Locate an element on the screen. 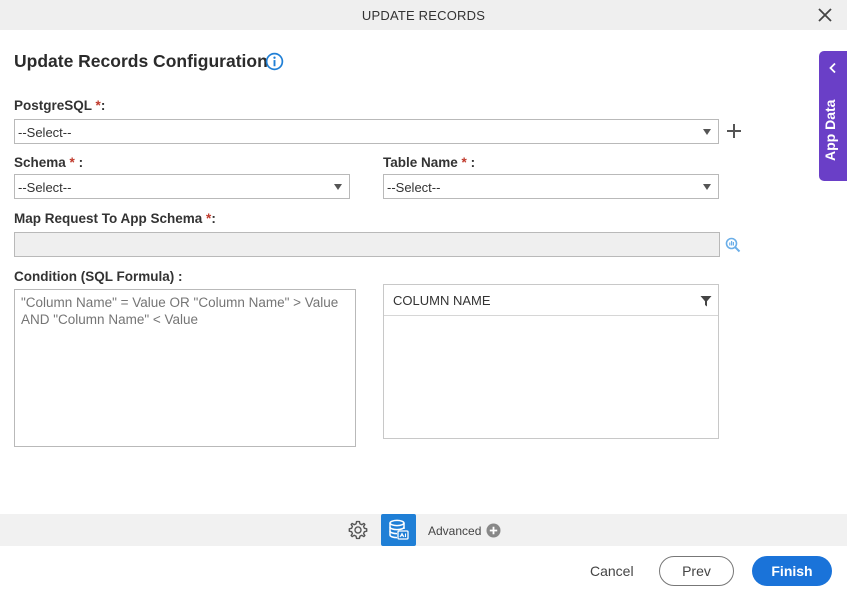 This screenshot has width=847, height=595. column-name-header-text: COLUMN NAME is located at coordinates (442, 300).